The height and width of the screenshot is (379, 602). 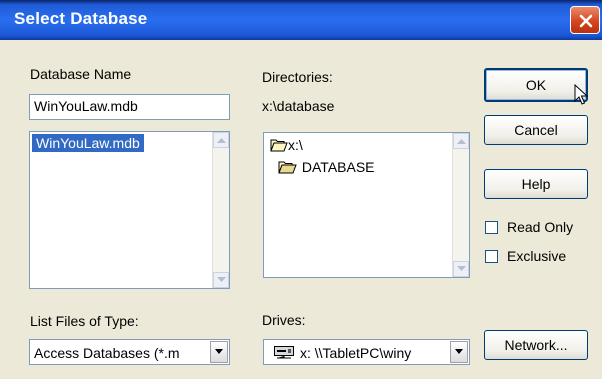 What do you see at coordinates (491, 227) in the screenshot?
I see `read-only-checkbox` at bounding box center [491, 227].